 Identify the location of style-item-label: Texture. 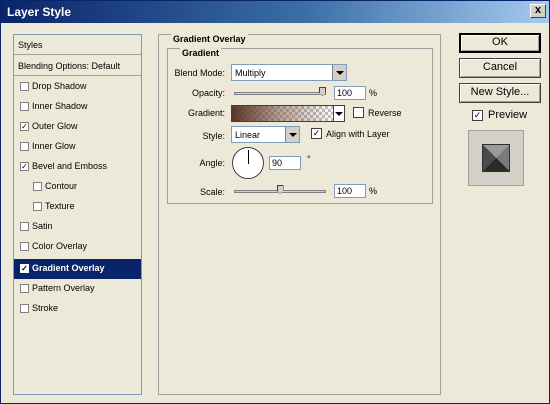
(60, 206).